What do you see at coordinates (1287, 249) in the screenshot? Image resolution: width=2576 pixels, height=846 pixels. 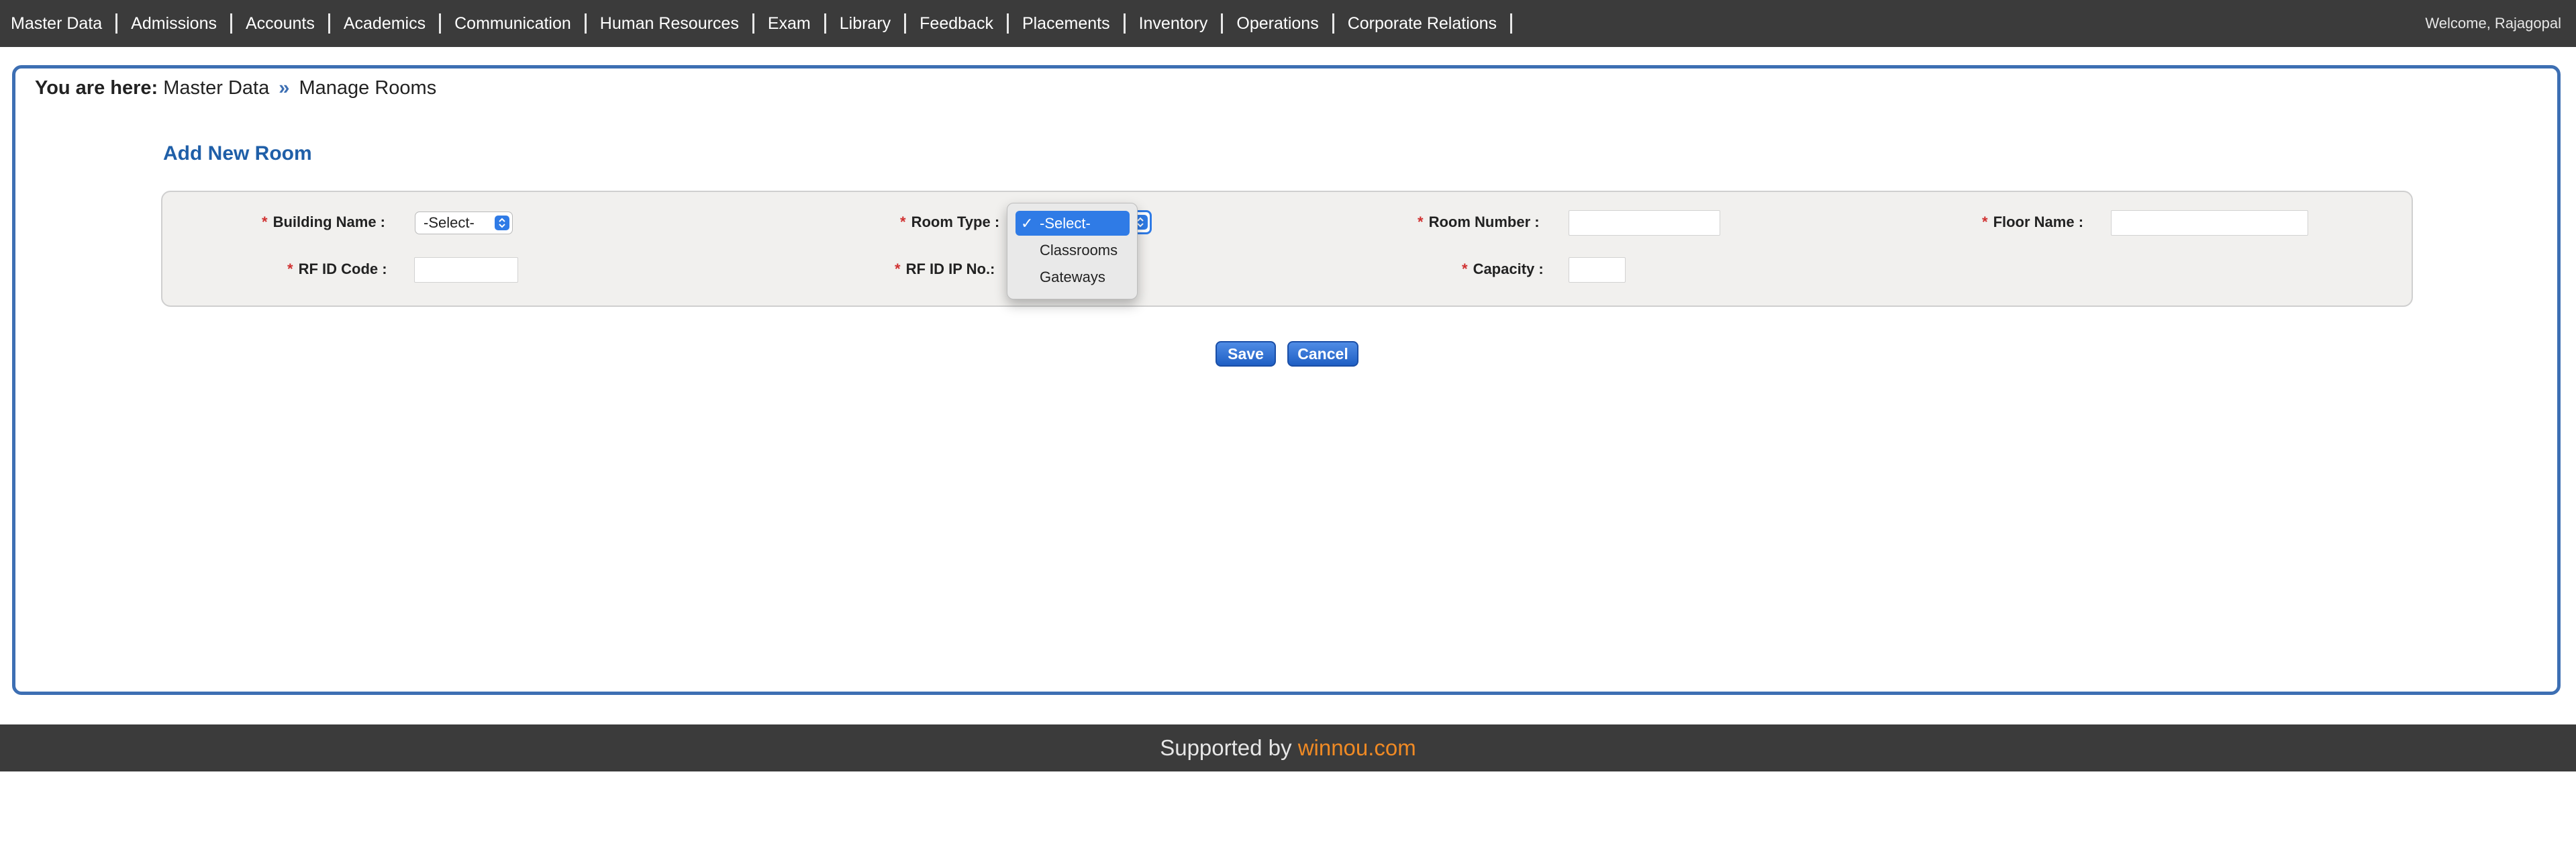 I see `add-room-form` at bounding box center [1287, 249].